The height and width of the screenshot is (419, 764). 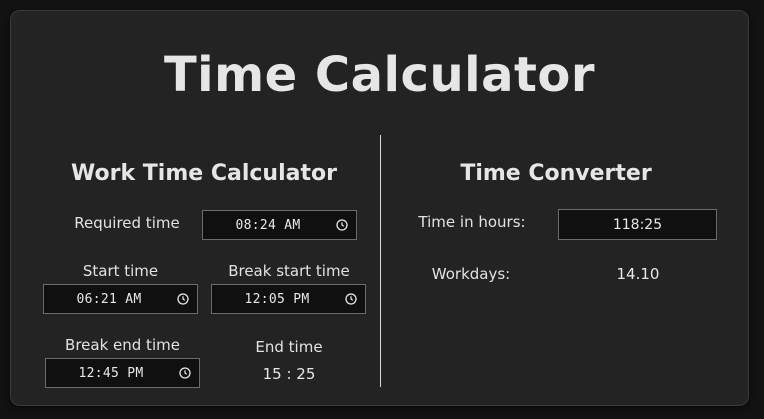 What do you see at coordinates (127, 223) in the screenshot?
I see `required-time-label: Required time` at bounding box center [127, 223].